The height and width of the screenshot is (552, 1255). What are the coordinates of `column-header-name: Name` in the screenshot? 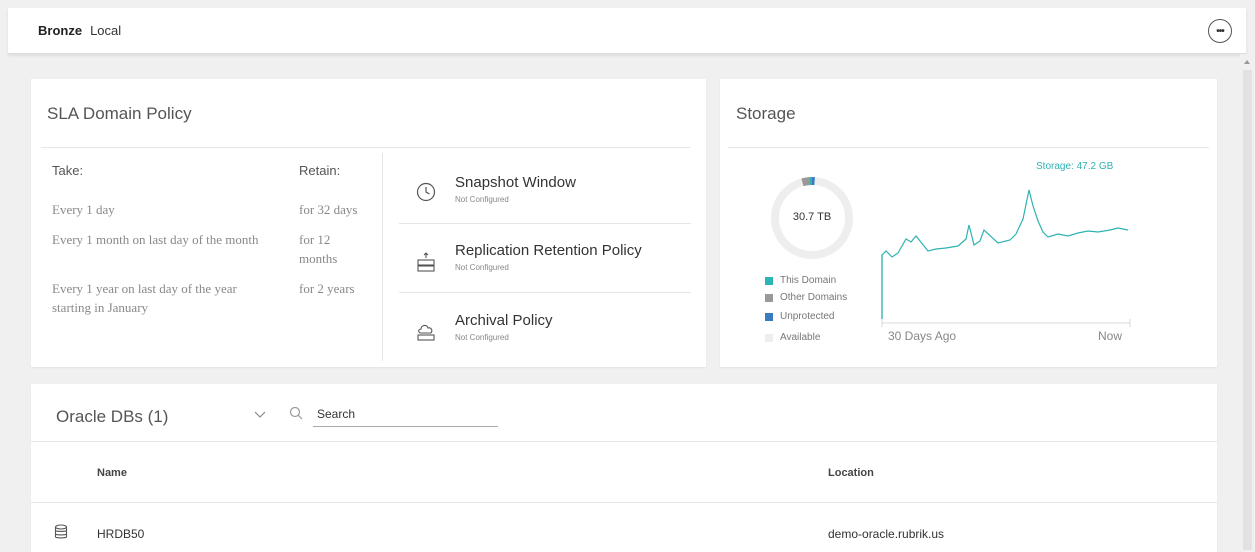 It's located at (112, 473).